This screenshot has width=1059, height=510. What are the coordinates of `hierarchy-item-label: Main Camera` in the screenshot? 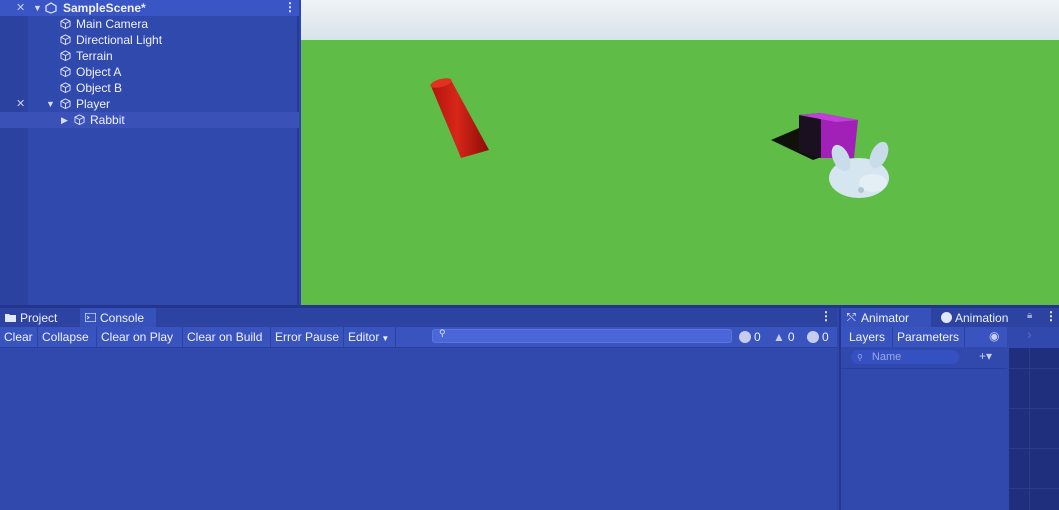 It's located at (112, 24).